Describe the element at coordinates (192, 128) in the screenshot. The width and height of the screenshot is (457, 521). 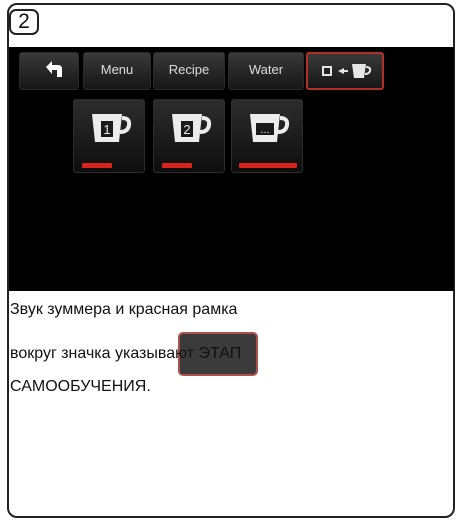
I see `cup-icon: 2` at that location.